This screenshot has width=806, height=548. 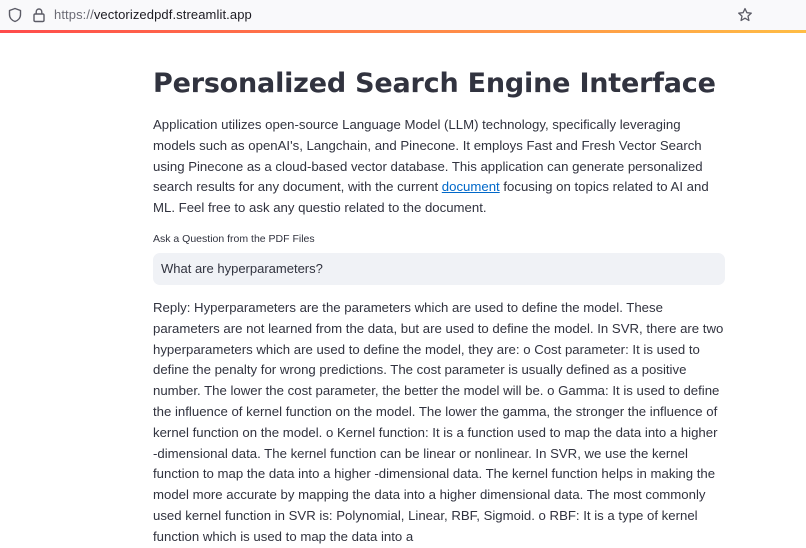 I want to click on document-link: document, so click(x=471, y=186).